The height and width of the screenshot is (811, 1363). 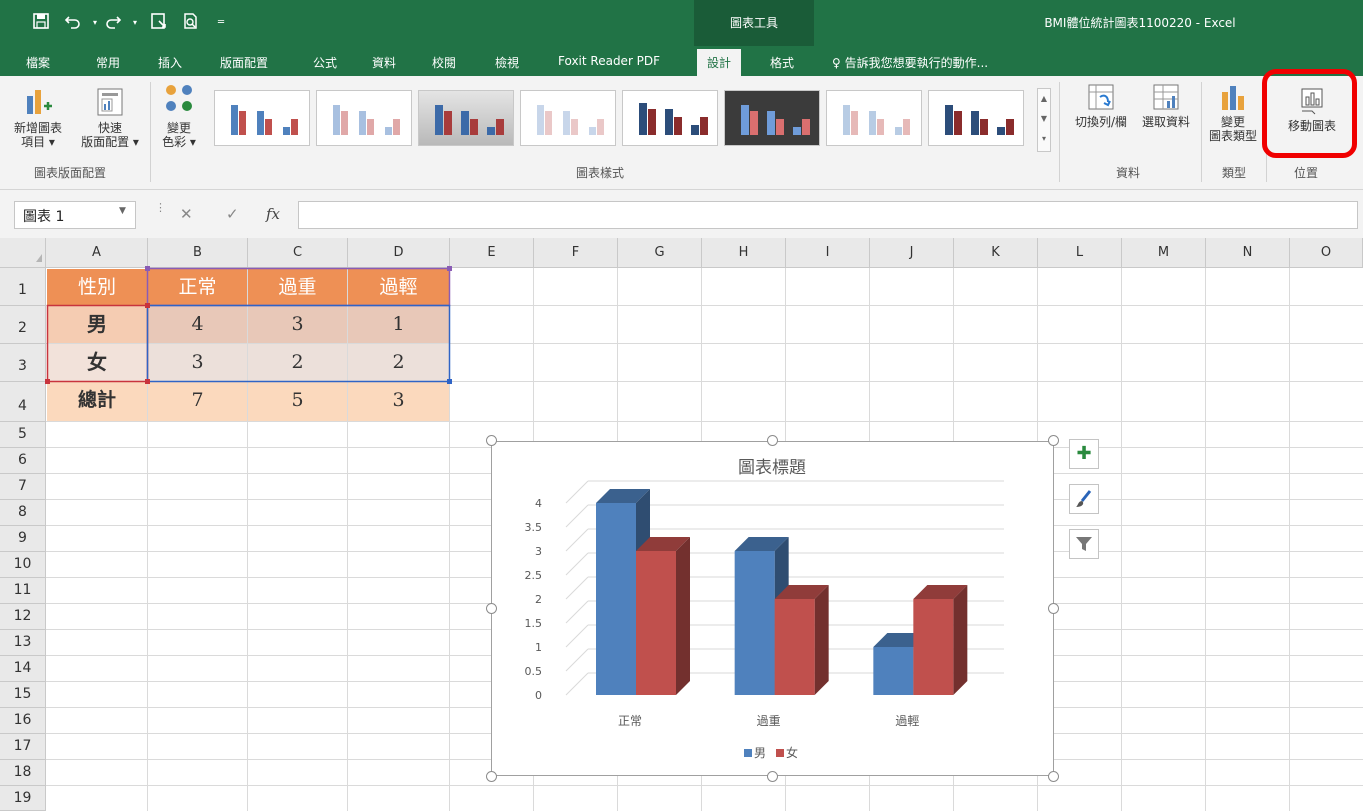 What do you see at coordinates (273, 214) in the screenshot?
I see `insert-function-icon: fx` at bounding box center [273, 214].